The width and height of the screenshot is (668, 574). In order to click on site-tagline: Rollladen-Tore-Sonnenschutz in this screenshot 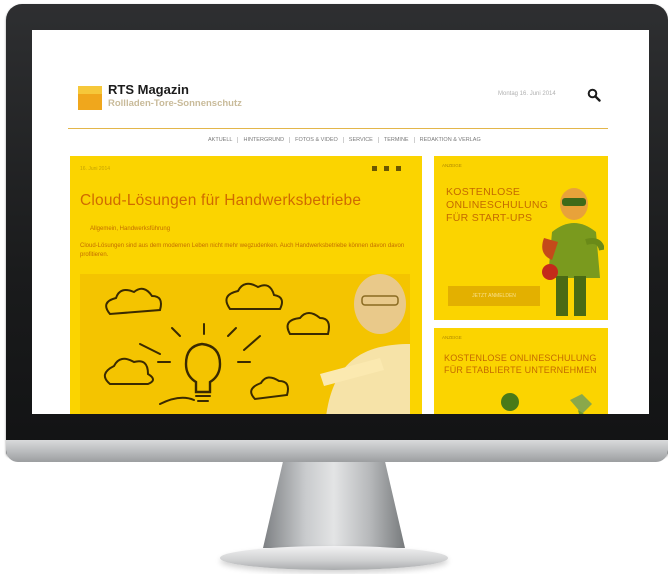, I will do `click(175, 103)`.